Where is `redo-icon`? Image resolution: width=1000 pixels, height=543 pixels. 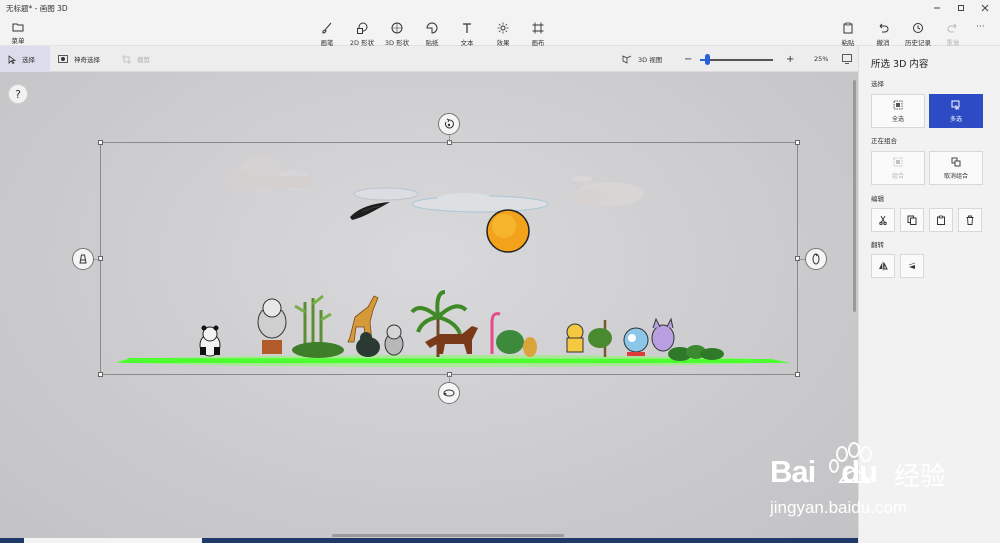
redo-icon is located at coordinates (952, 28).